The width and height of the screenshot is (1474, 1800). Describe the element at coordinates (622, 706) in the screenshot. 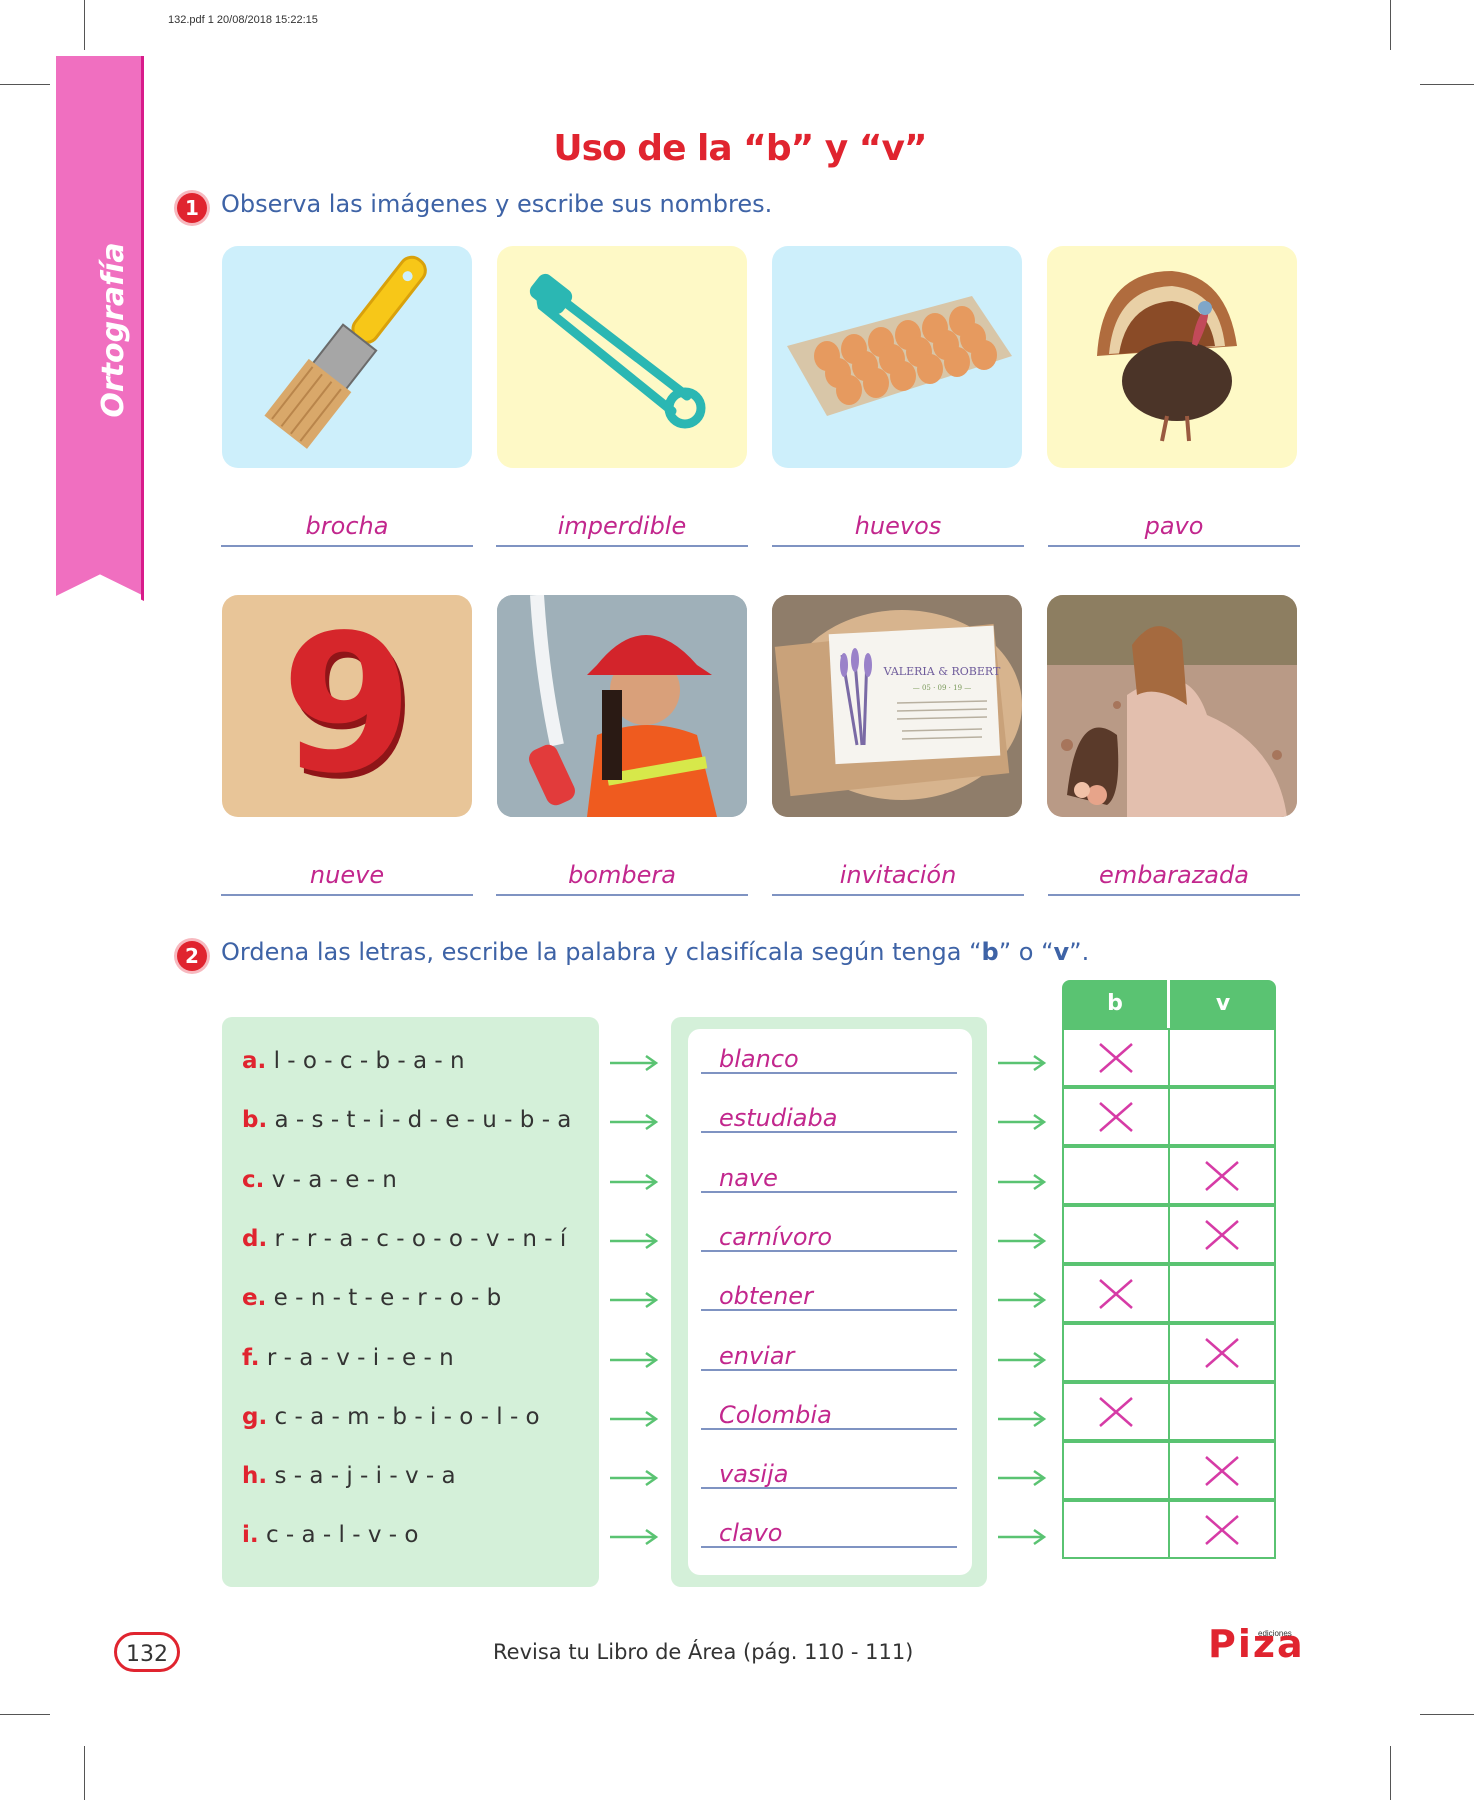

I see `firefighter-photo` at that location.